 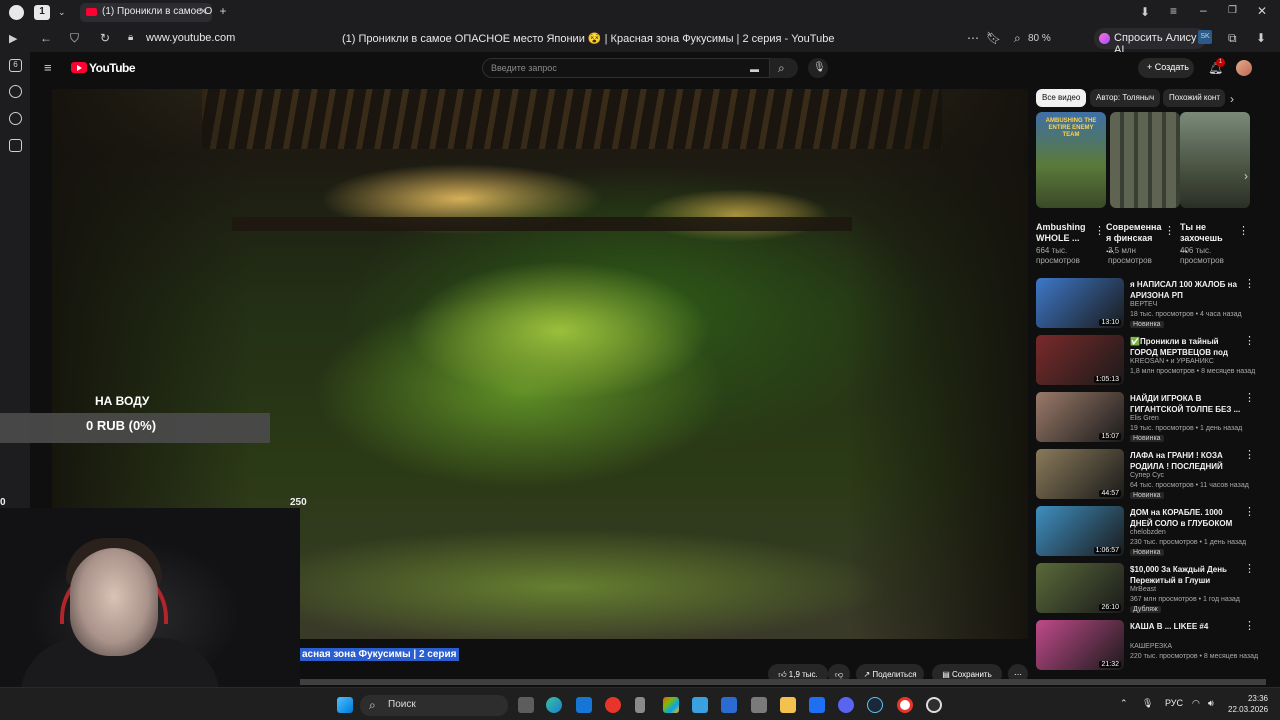 I want to click on video-channel: MrBeast, so click(x=1143, y=589).